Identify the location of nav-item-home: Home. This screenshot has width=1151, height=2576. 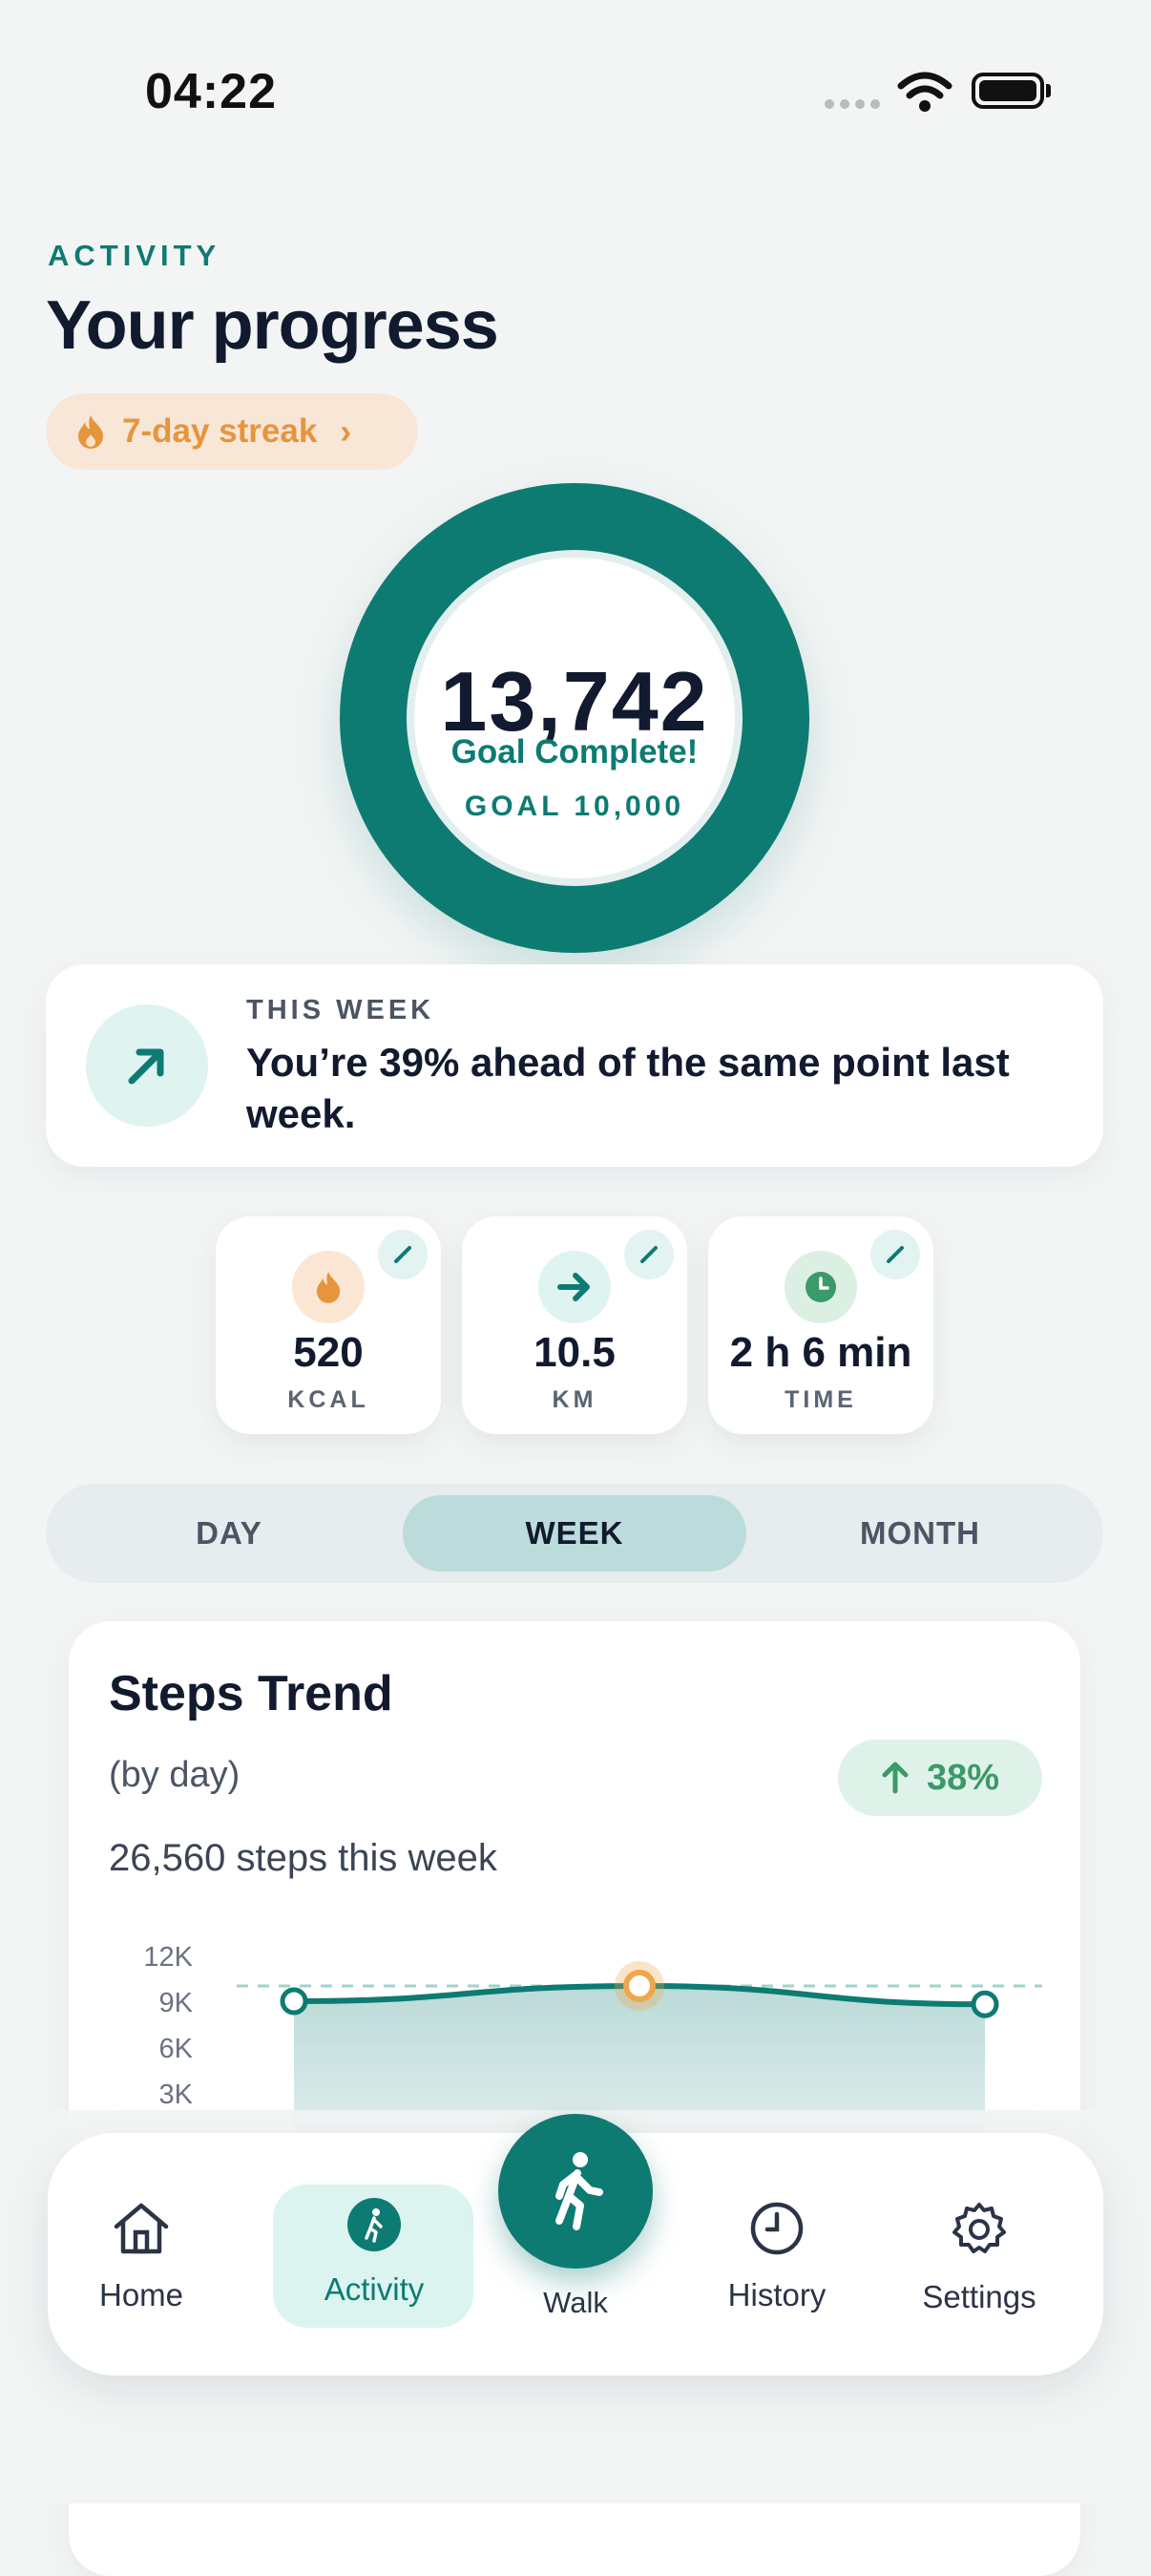
(141, 2256).